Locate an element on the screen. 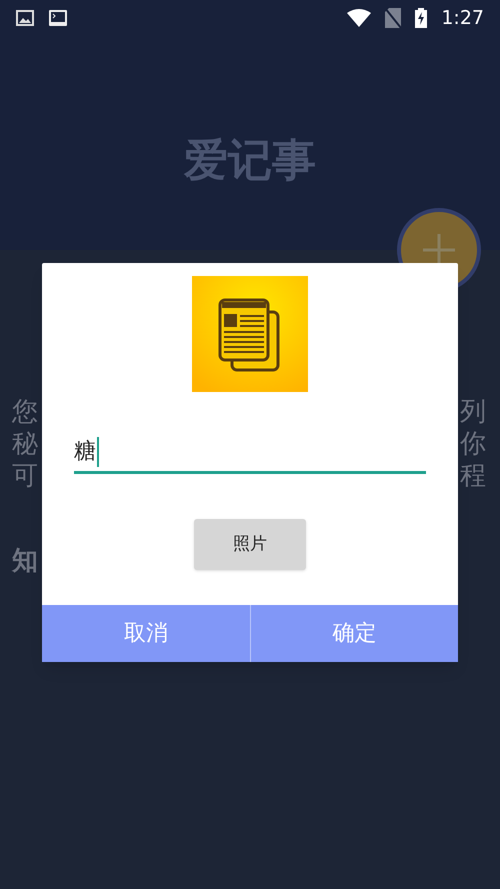 The height and width of the screenshot is (889, 500). body-text: 可 is located at coordinates (25, 476).